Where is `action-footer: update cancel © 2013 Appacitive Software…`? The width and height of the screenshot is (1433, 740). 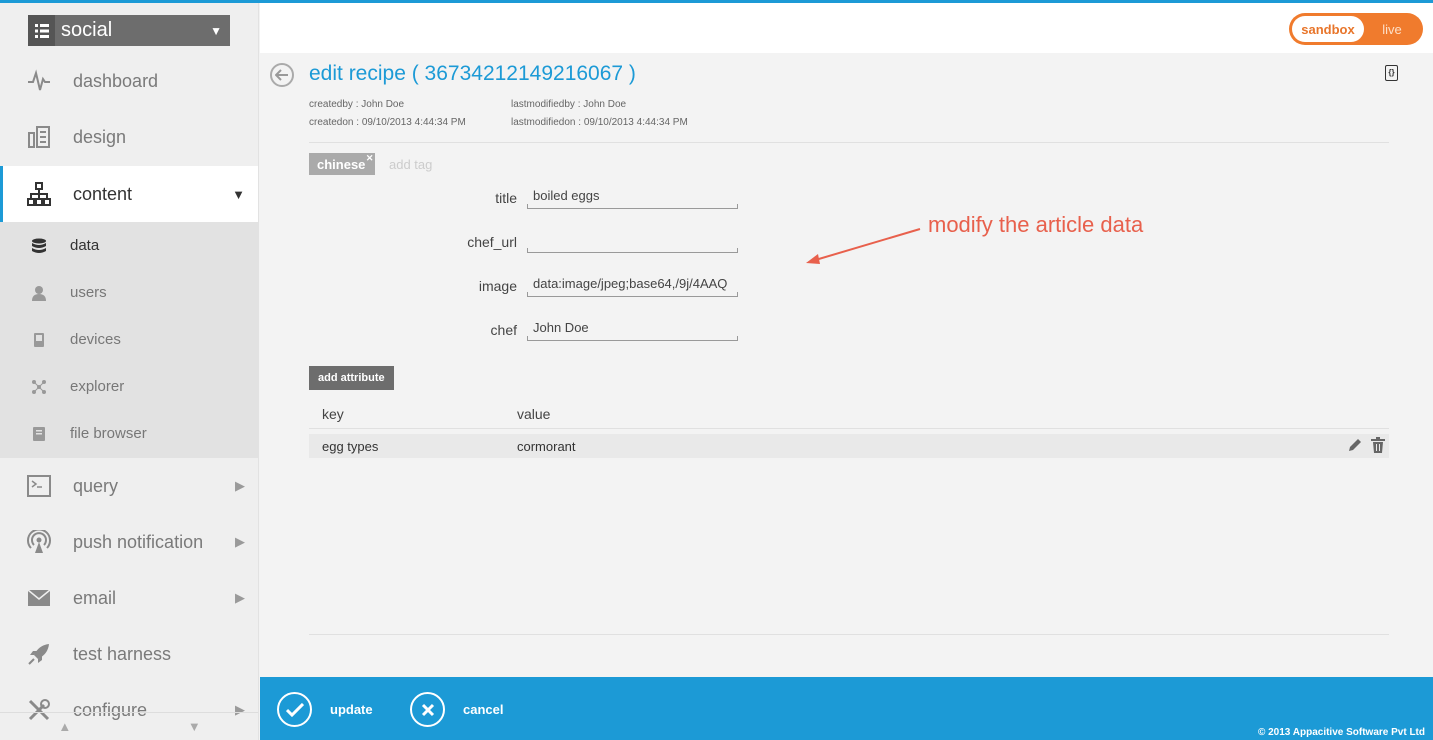 action-footer: update cancel © 2013 Appacitive Software… is located at coordinates (846, 708).